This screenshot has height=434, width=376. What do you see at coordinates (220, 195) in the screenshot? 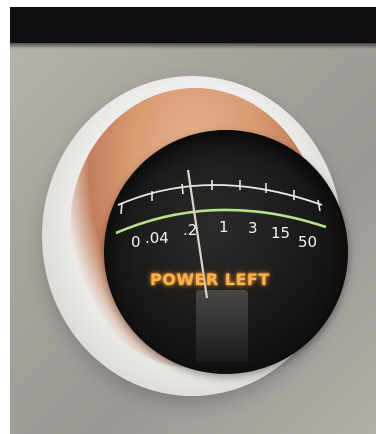
I see `scale-tick-arc` at bounding box center [220, 195].